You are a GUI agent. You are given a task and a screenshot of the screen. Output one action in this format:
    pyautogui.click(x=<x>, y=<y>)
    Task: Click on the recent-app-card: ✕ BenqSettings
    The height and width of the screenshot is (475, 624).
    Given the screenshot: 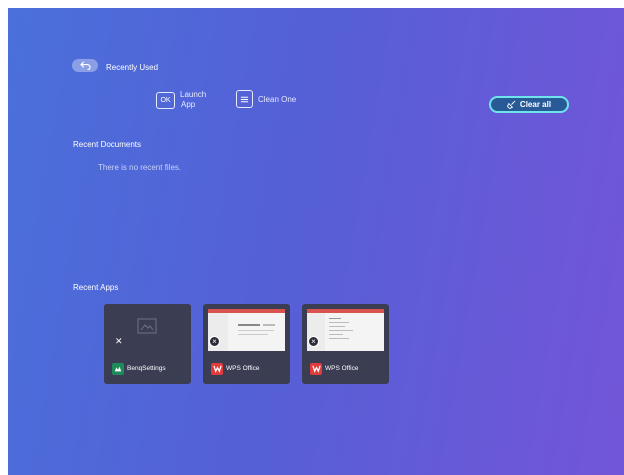 What is the action you would take?
    pyautogui.click(x=147, y=344)
    